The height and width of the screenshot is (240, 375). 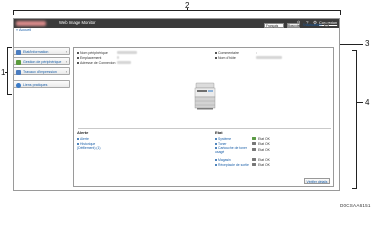 What do you see at coordinates (36, 52) in the screenshot?
I see `sidebar-item-label: Etat/Information` at bounding box center [36, 52].